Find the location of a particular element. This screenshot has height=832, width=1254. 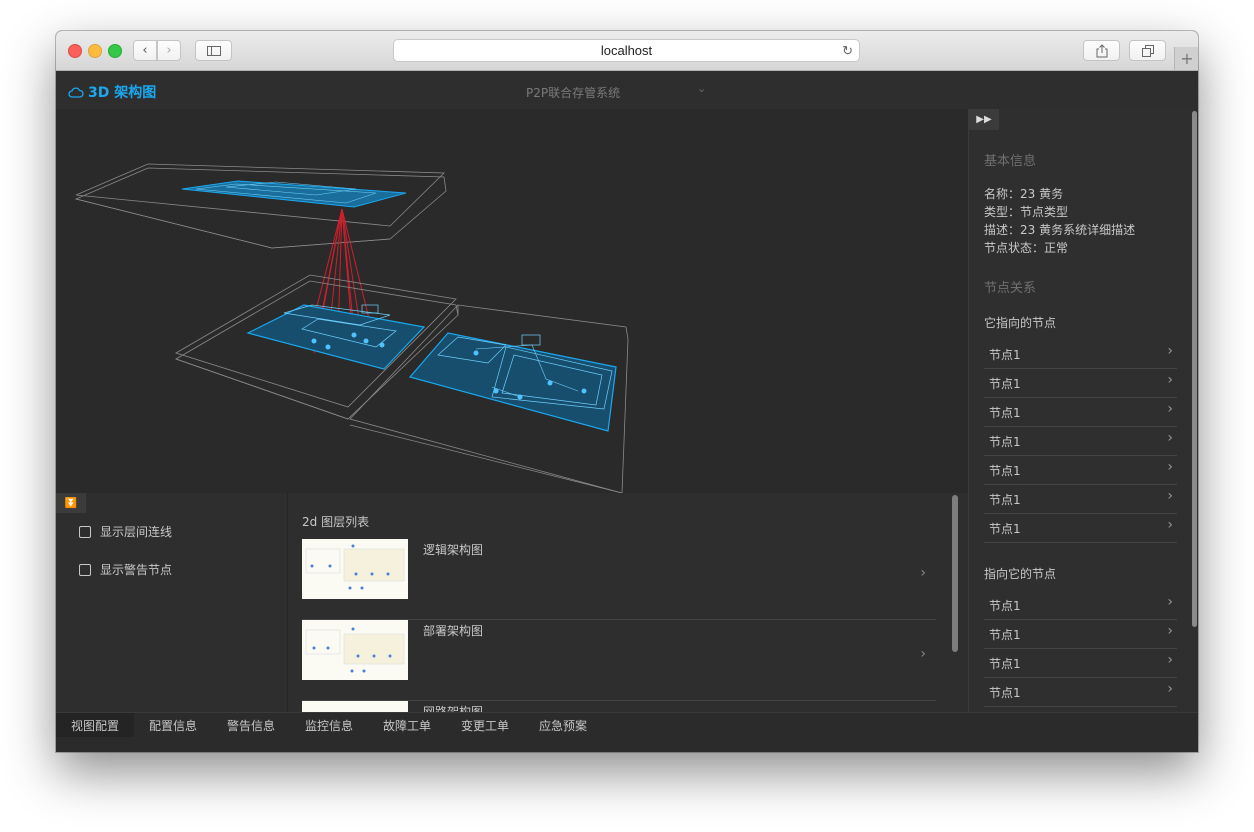

basic-info-block: 名称：23 黄务 类型：节点类型 描述：23 黄务系统详细描述 节点状态：正常 is located at coordinates (1059, 221).